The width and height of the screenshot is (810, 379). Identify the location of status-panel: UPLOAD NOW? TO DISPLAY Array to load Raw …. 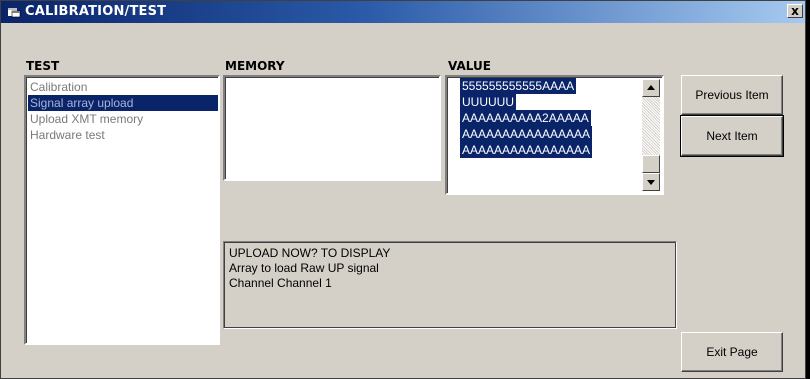
(450, 285).